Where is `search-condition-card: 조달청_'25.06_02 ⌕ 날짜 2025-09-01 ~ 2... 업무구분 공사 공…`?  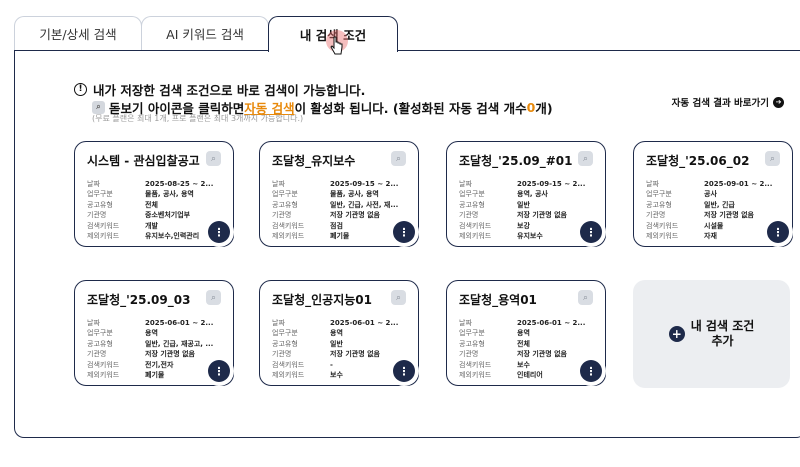
search-condition-card: 조달청_'25.06_02 ⌕ 날짜 2025-09-01 ~ 2... 업무구분 공사 공… is located at coordinates (713, 194).